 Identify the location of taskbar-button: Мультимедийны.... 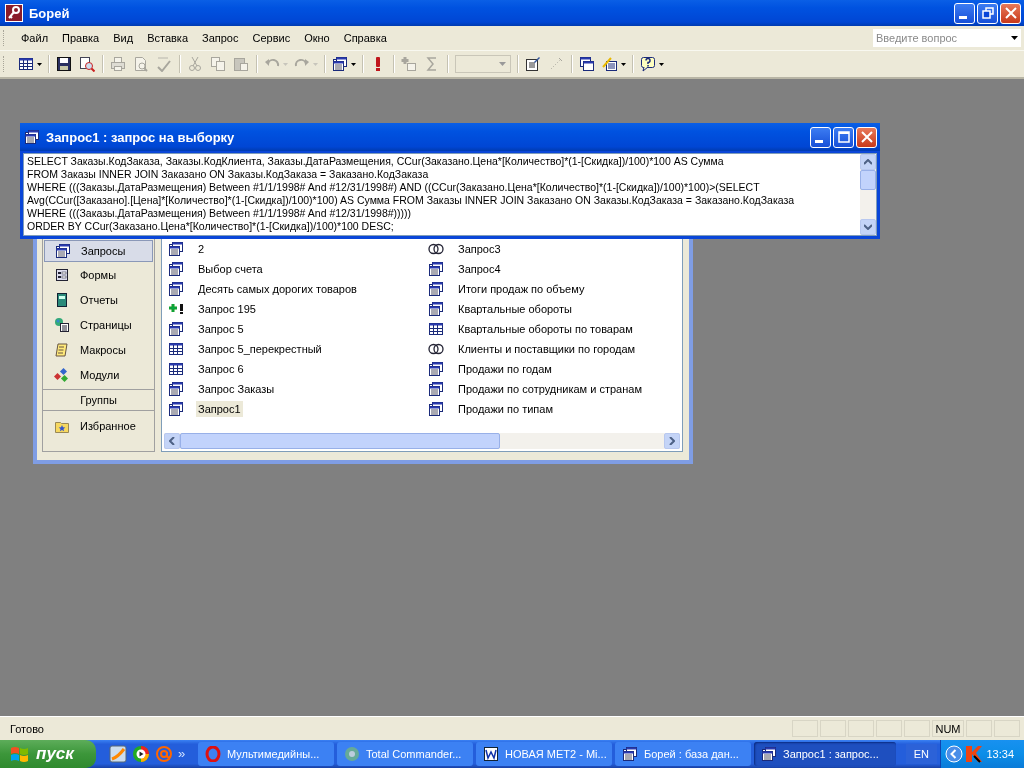
(266, 754).